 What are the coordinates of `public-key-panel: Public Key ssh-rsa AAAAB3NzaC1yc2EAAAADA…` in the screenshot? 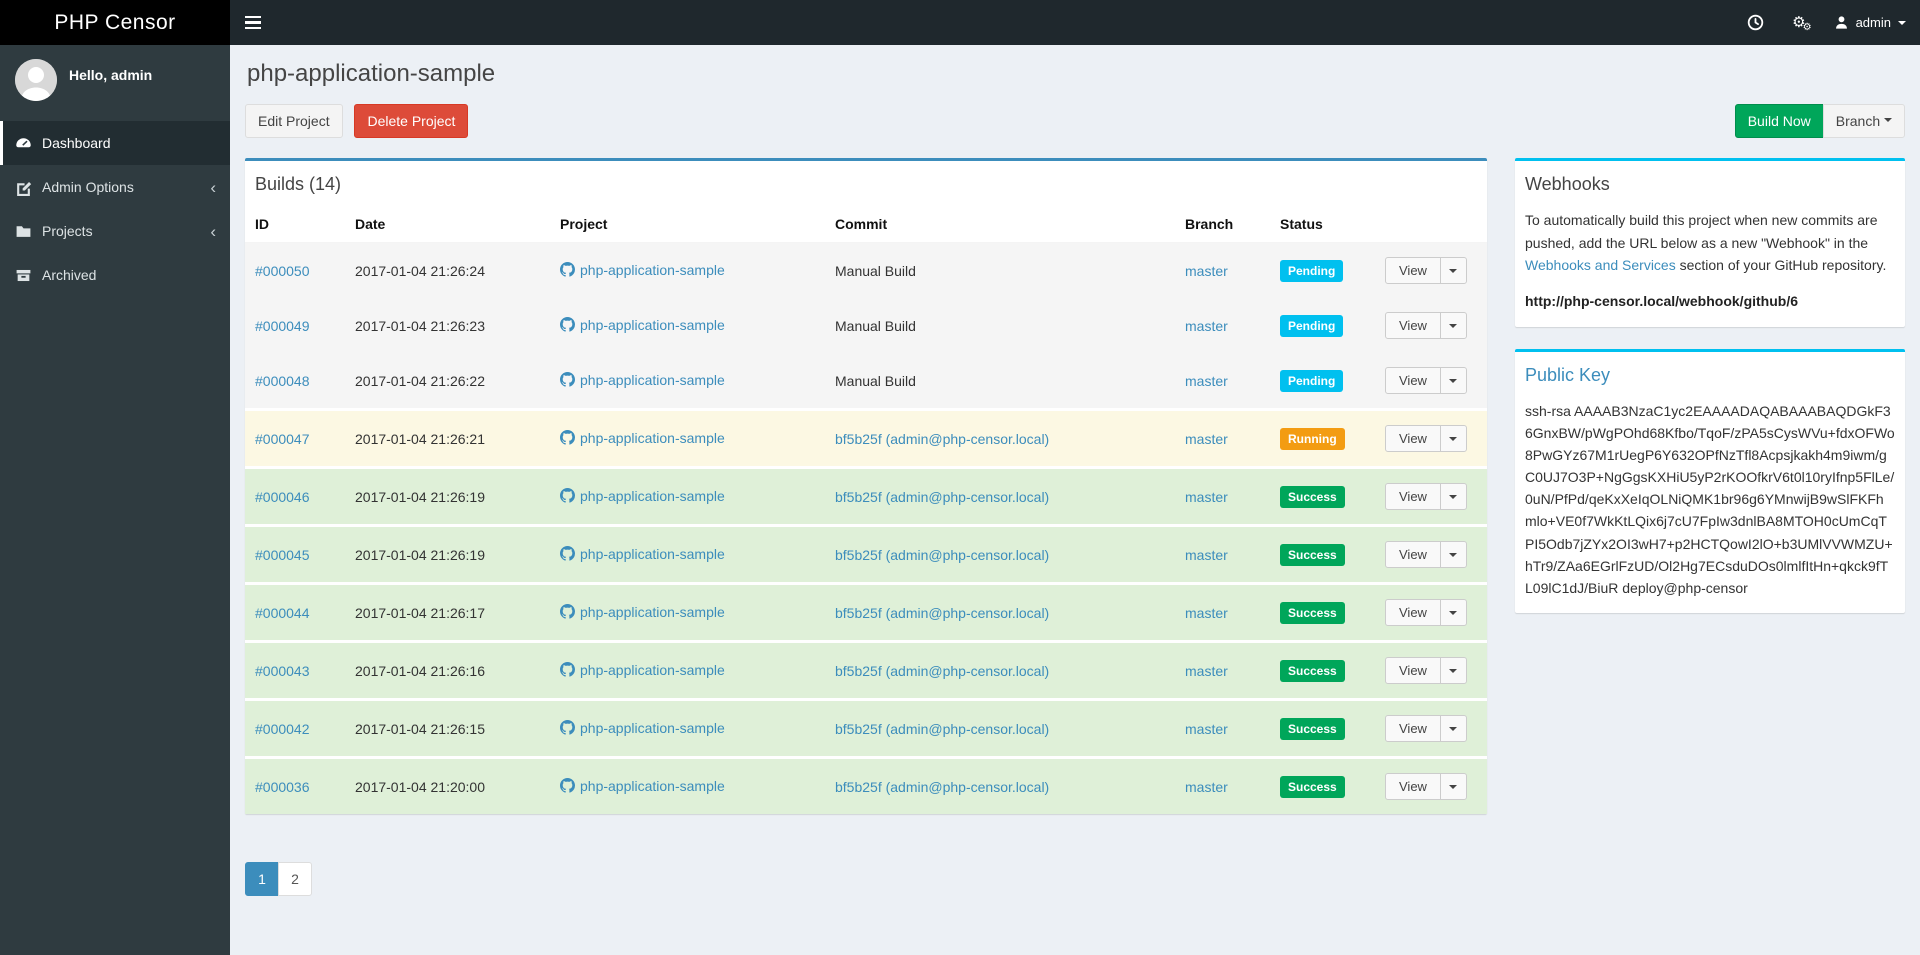 It's located at (1710, 480).